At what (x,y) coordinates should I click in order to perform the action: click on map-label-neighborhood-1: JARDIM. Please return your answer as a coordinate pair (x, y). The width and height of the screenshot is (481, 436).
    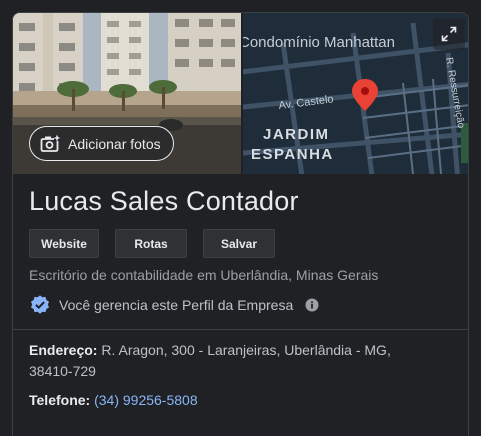
    Looking at the image, I should click on (296, 134).